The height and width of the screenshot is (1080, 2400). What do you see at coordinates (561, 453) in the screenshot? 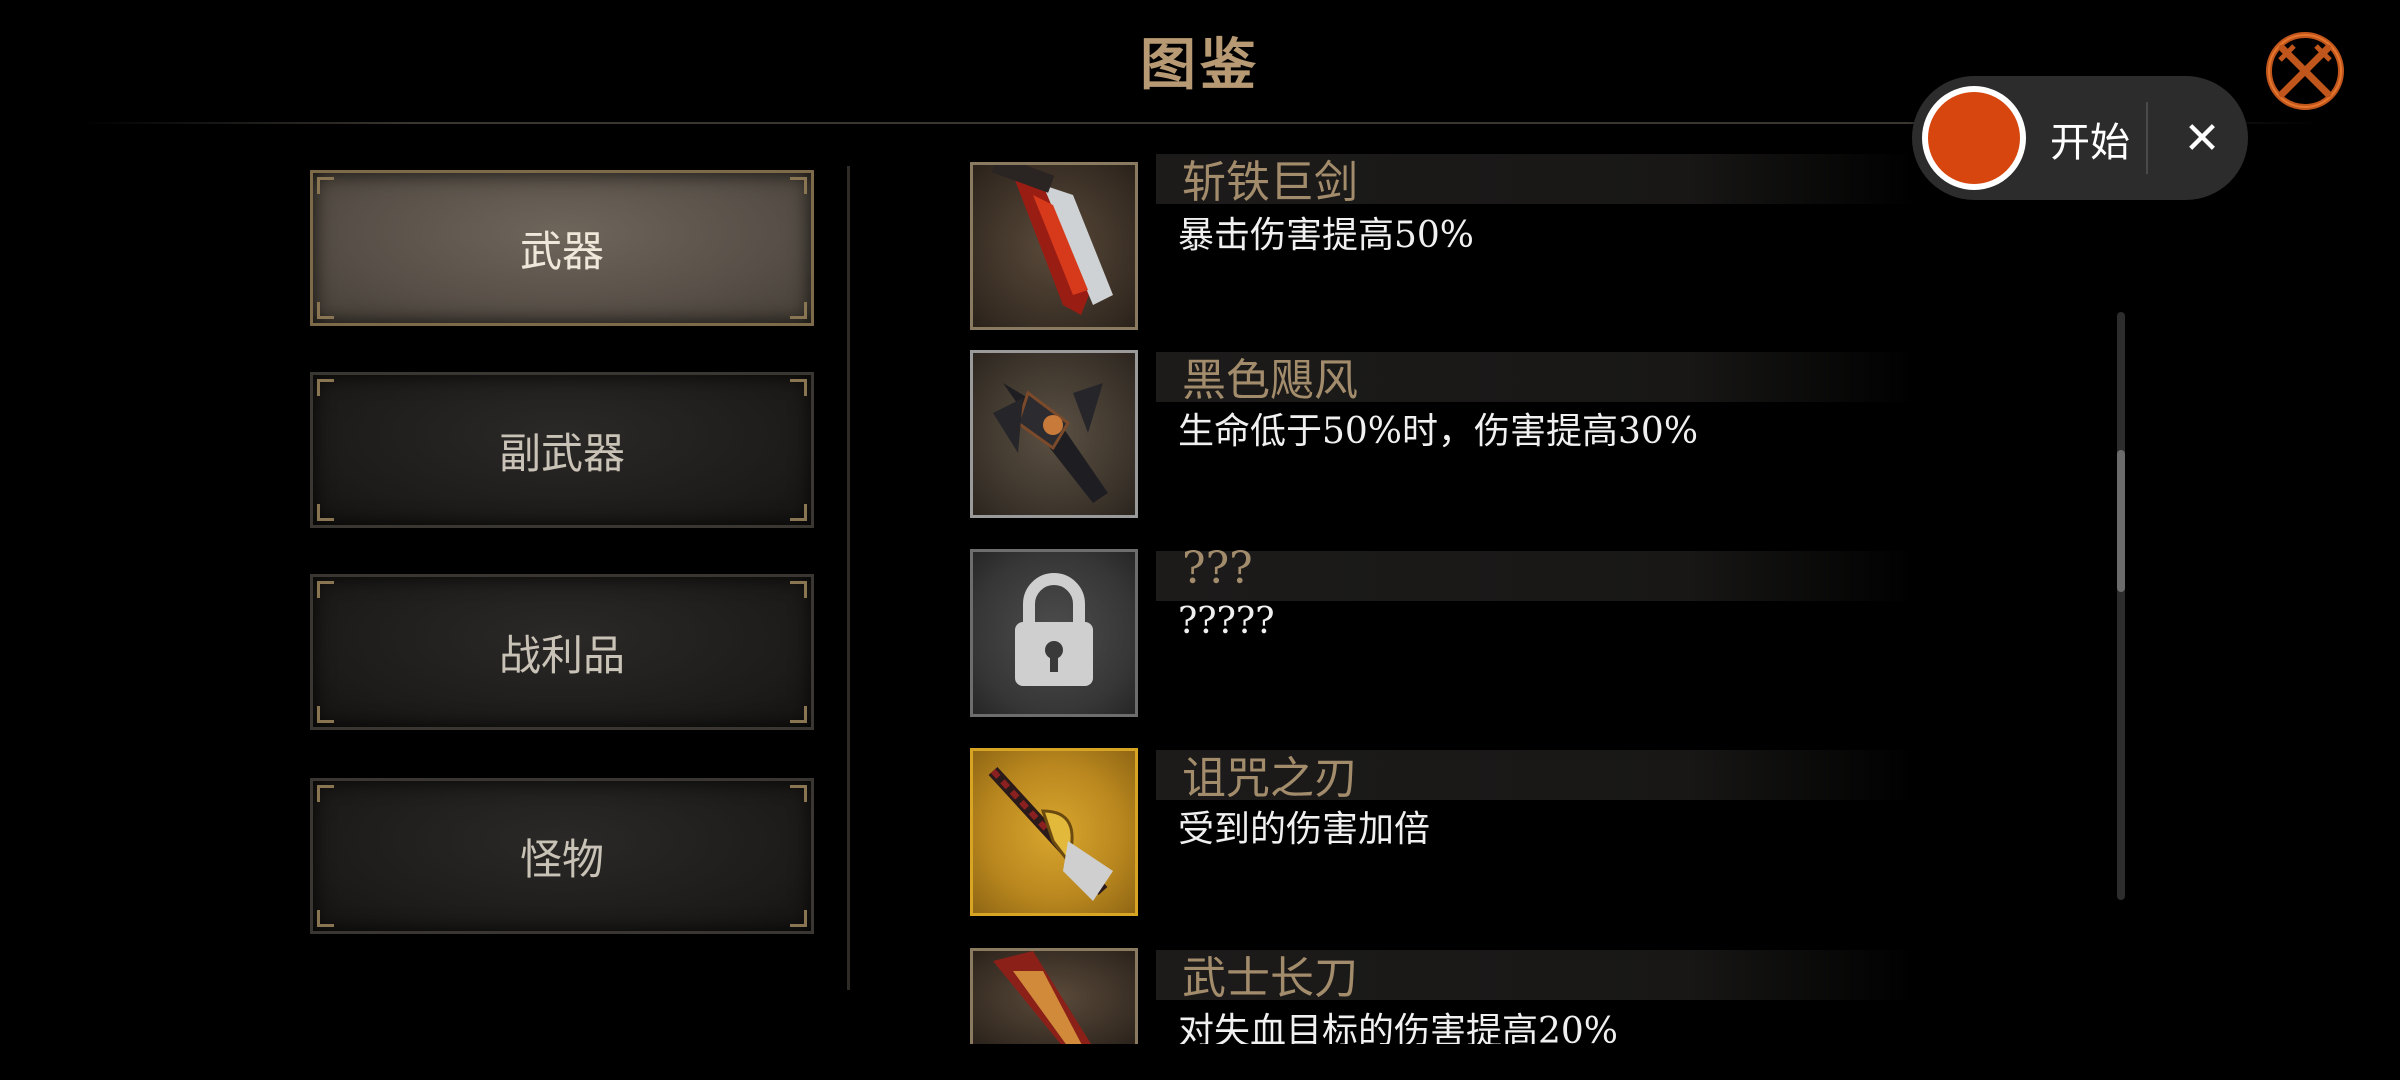
I see `tab-label: 副武器` at bounding box center [561, 453].